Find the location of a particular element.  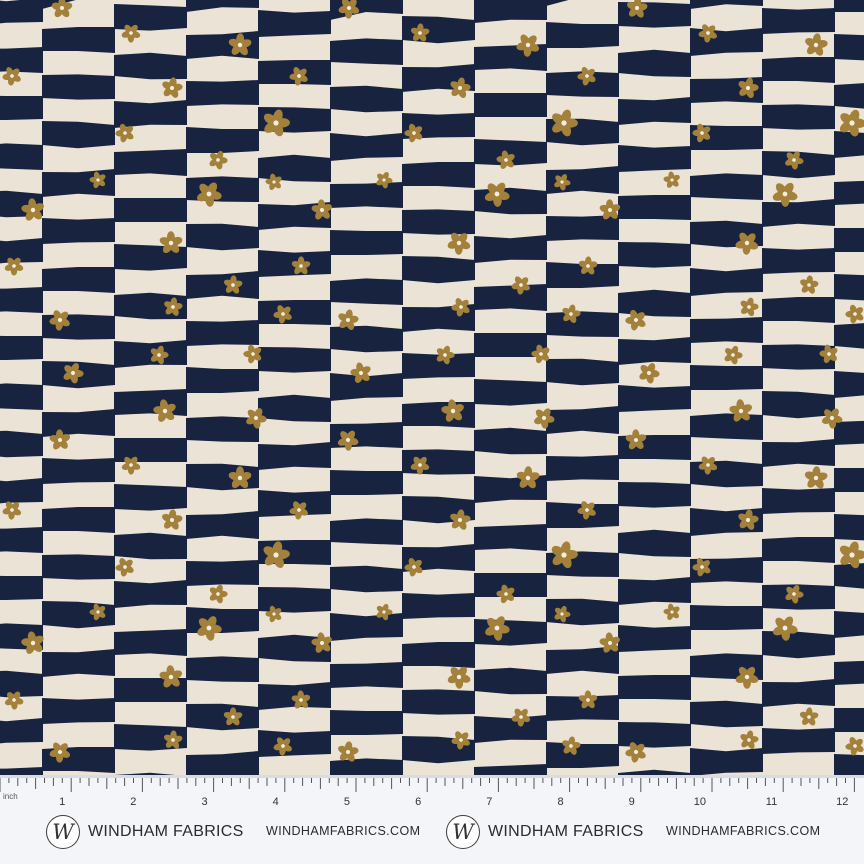

ruler-number: 3 is located at coordinates (204, 802).